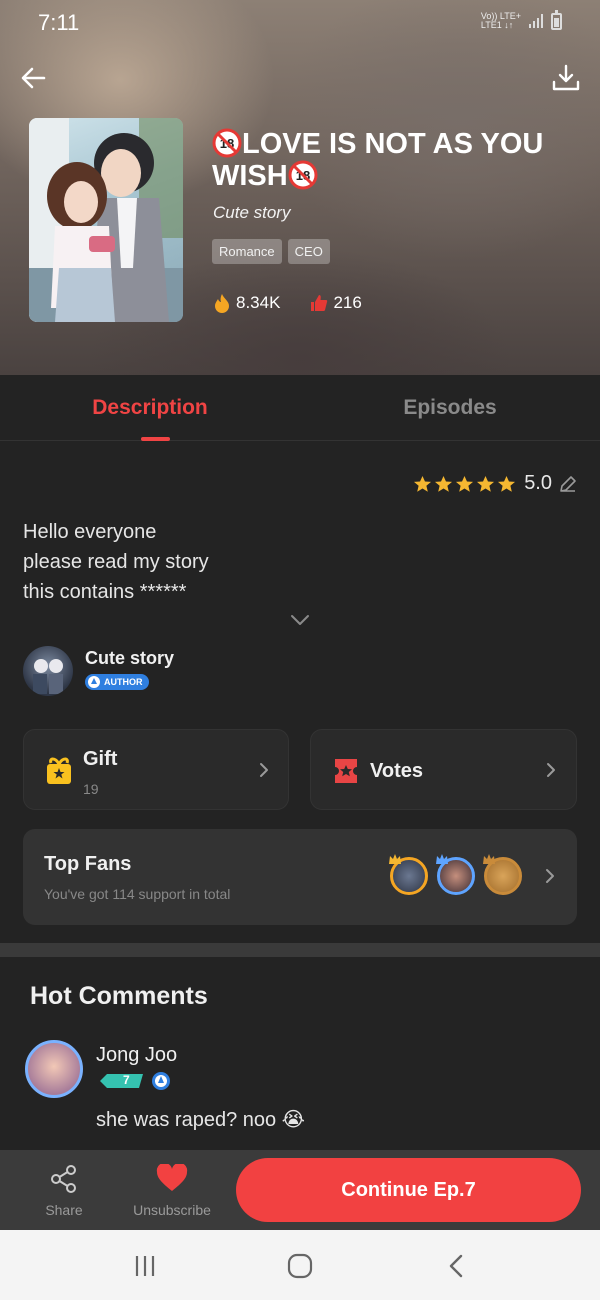  Describe the element at coordinates (156, 769) in the screenshot. I see `gift-card: Gift 19` at that location.